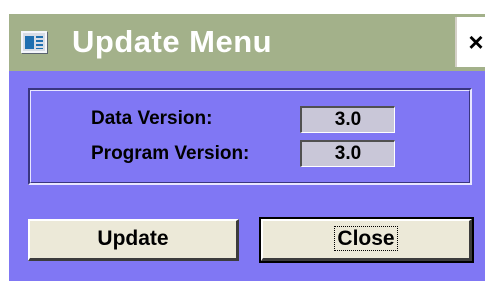  I want to click on close-button: Close, so click(366, 240).